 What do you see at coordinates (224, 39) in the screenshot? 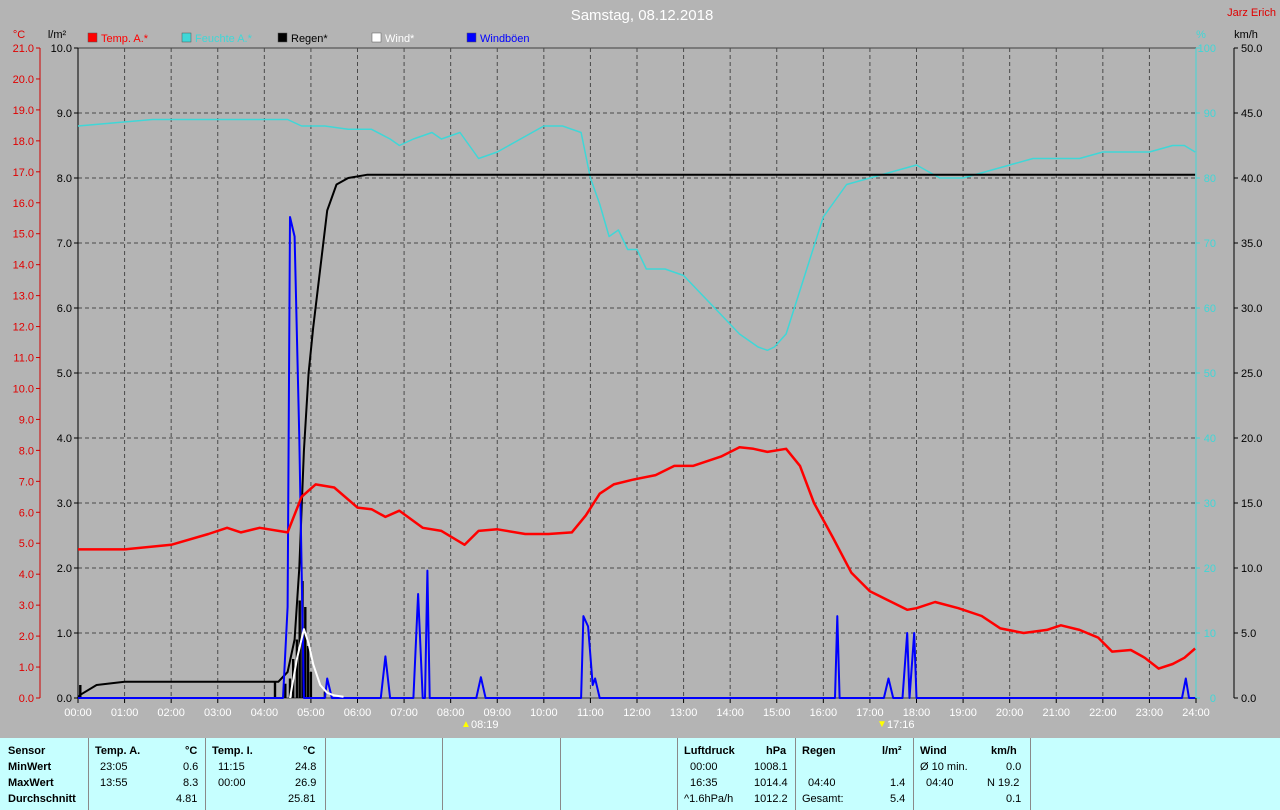
I see `legend-label: Feuchte A.*` at bounding box center [224, 39].